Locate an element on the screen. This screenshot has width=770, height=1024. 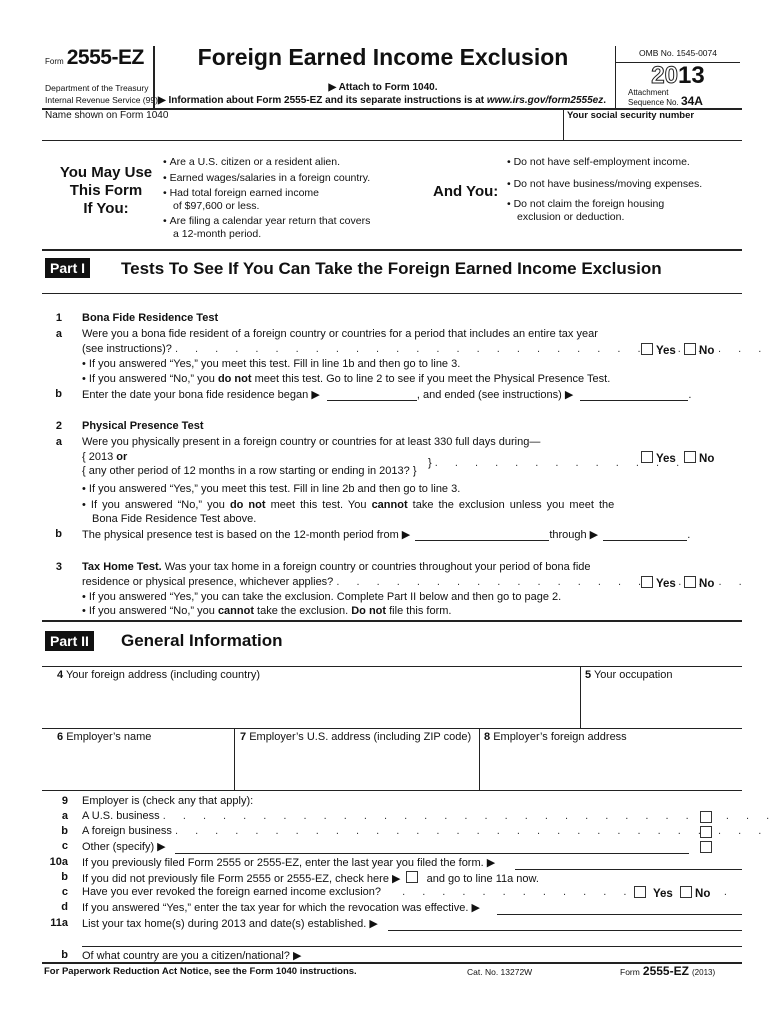
part1-badge: Part I is located at coordinates (68, 268).